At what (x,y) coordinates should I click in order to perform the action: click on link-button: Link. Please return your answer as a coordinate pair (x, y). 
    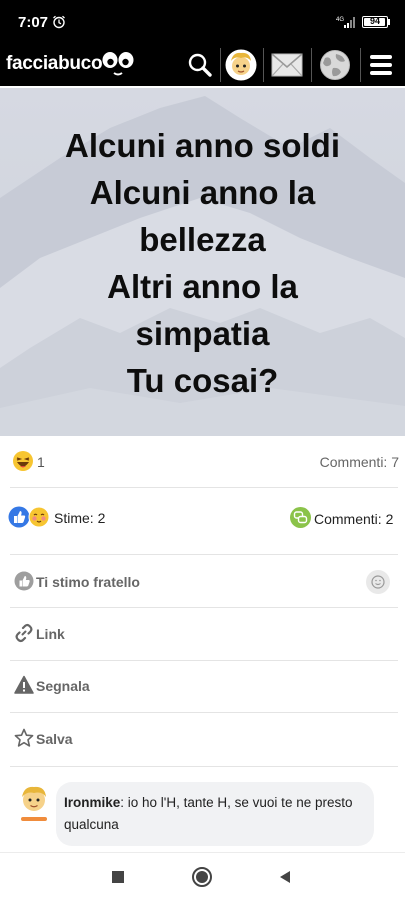
    Looking at the image, I should click on (202, 634).